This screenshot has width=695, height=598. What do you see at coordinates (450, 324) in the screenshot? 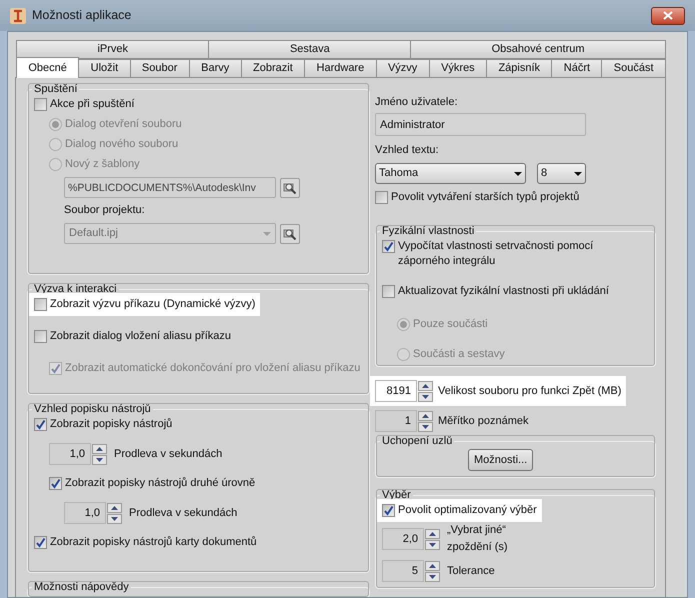
I see `radio-label: Pouze součásti` at bounding box center [450, 324].